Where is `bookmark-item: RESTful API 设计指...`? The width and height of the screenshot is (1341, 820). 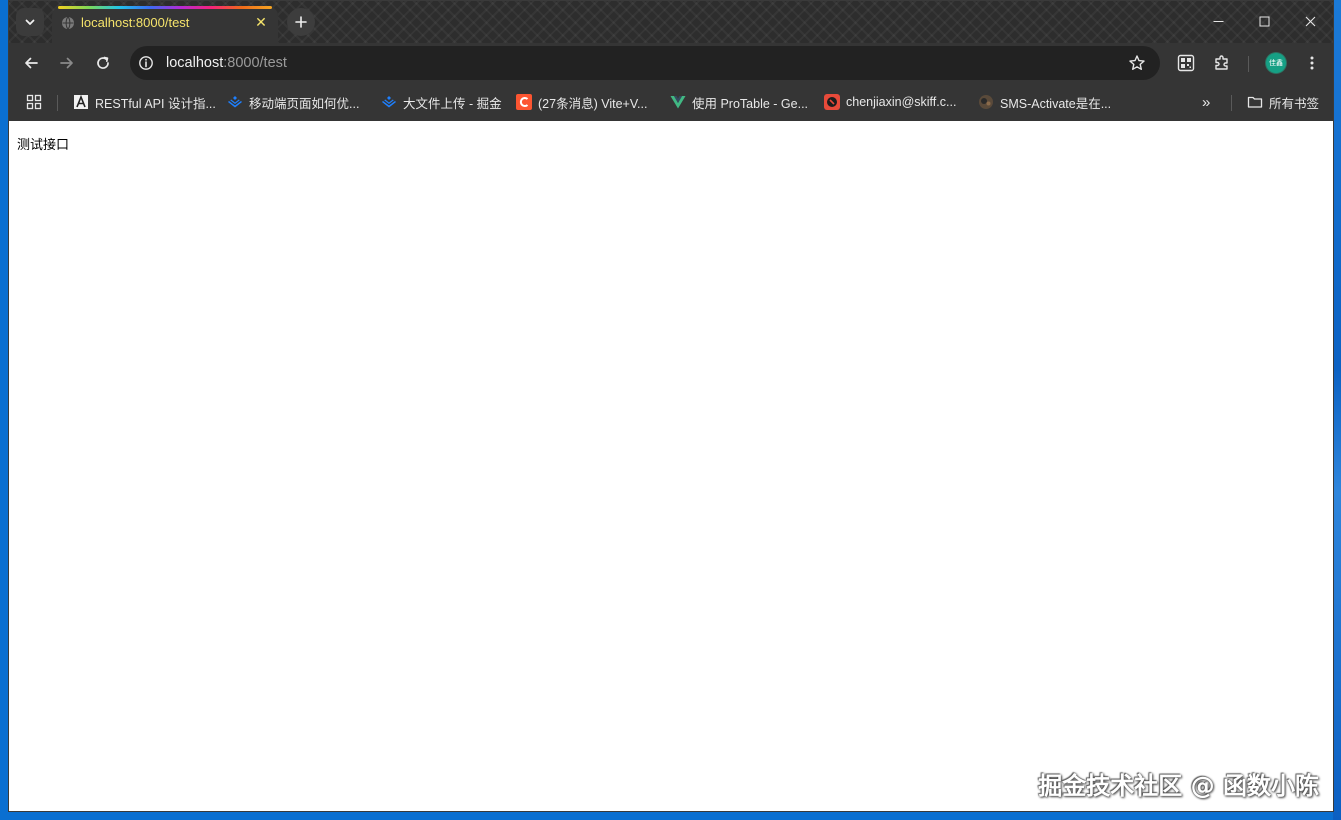
bookmark-item: RESTful API 设计指... is located at coordinates (144, 102).